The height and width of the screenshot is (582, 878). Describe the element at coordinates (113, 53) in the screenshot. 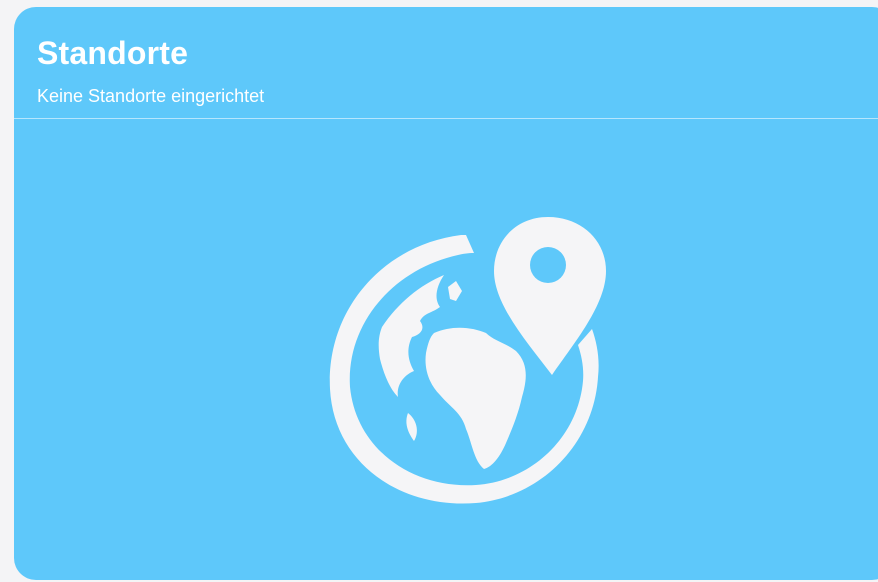

I see `card-title: Standorte` at that location.